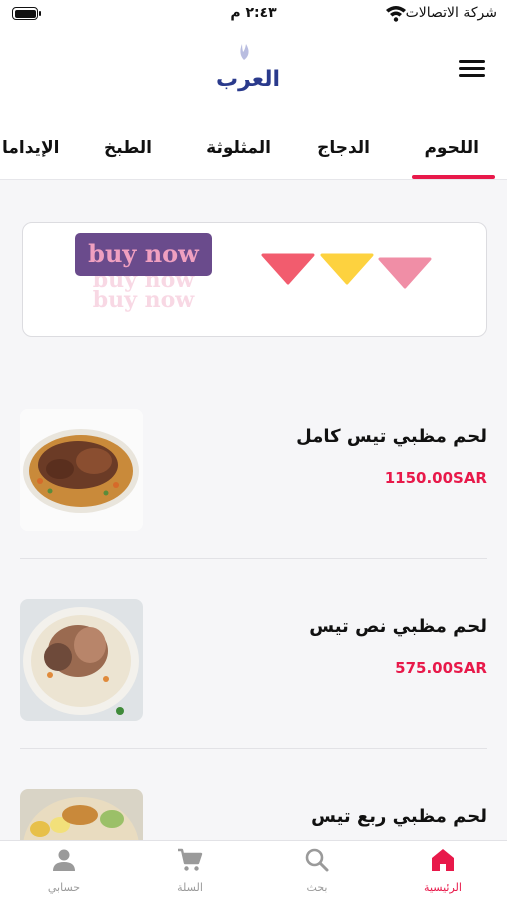  I want to click on product-title: لحم مظبي تيس كامل, so click(391, 436).